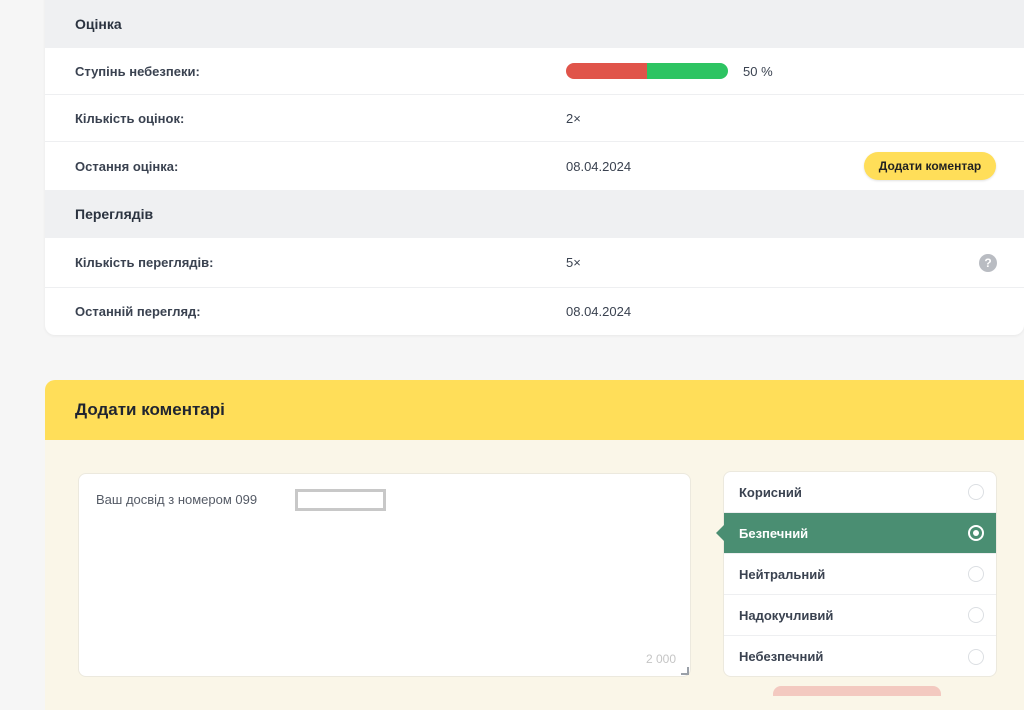  What do you see at coordinates (98, 24) in the screenshot?
I see `rating-section-title: Оцінка` at bounding box center [98, 24].